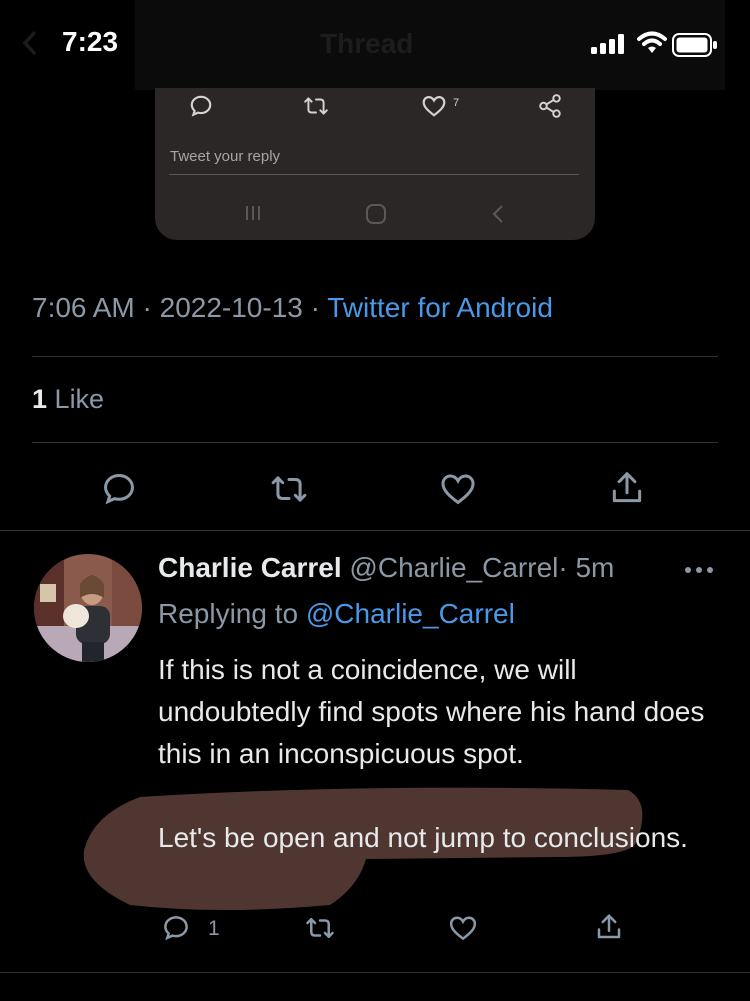 This screenshot has width=750, height=1001. Describe the element at coordinates (214, 928) in the screenshot. I see `reply-count: 1` at that location.